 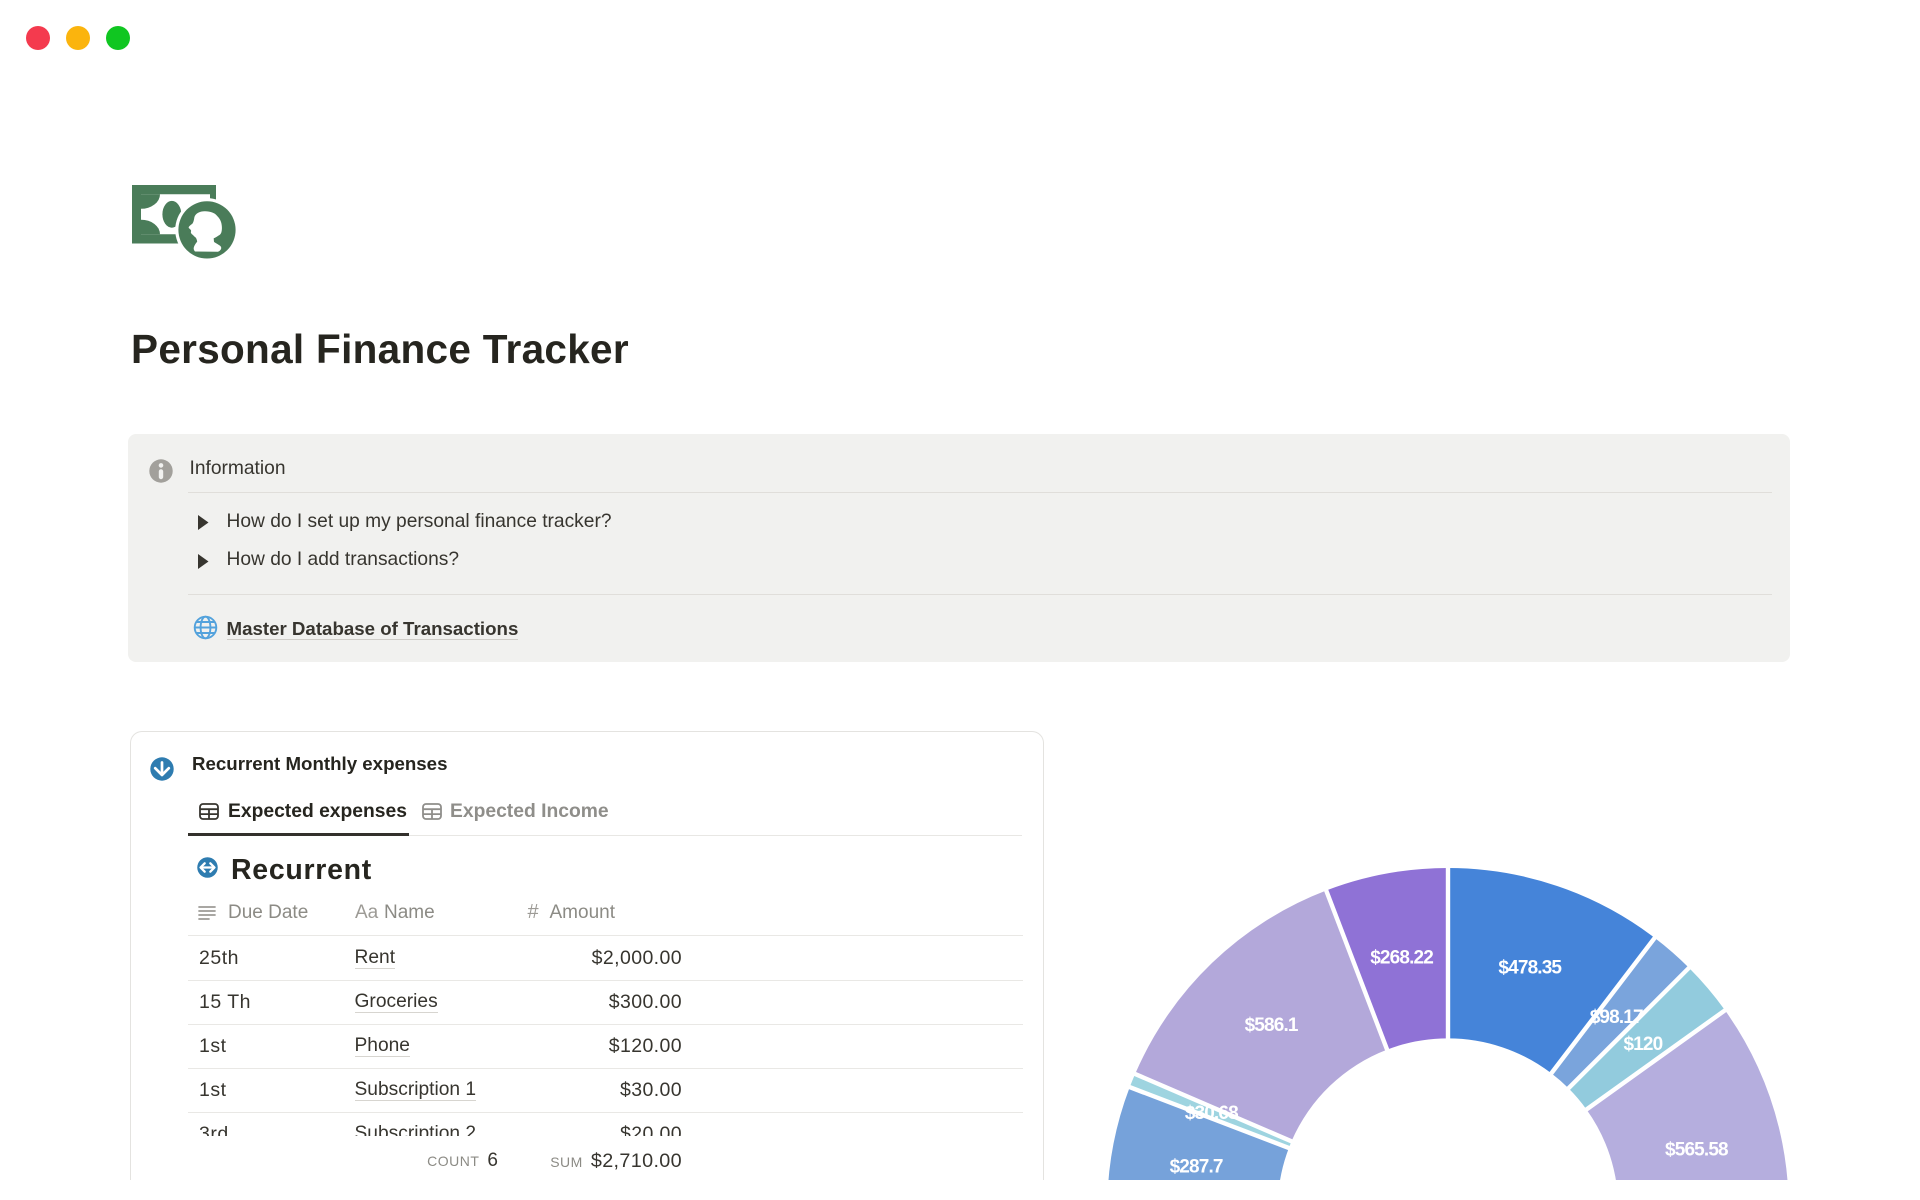 I want to click on svg-text: $30.68, so click(x=1211, y=1113).